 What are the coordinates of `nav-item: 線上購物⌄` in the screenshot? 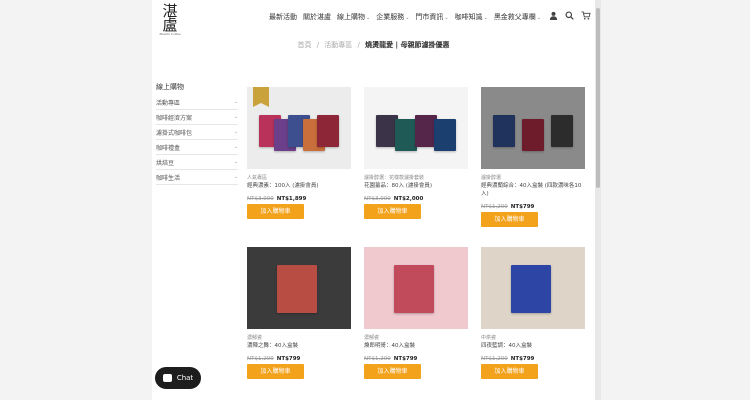 It's located at (353, 17).